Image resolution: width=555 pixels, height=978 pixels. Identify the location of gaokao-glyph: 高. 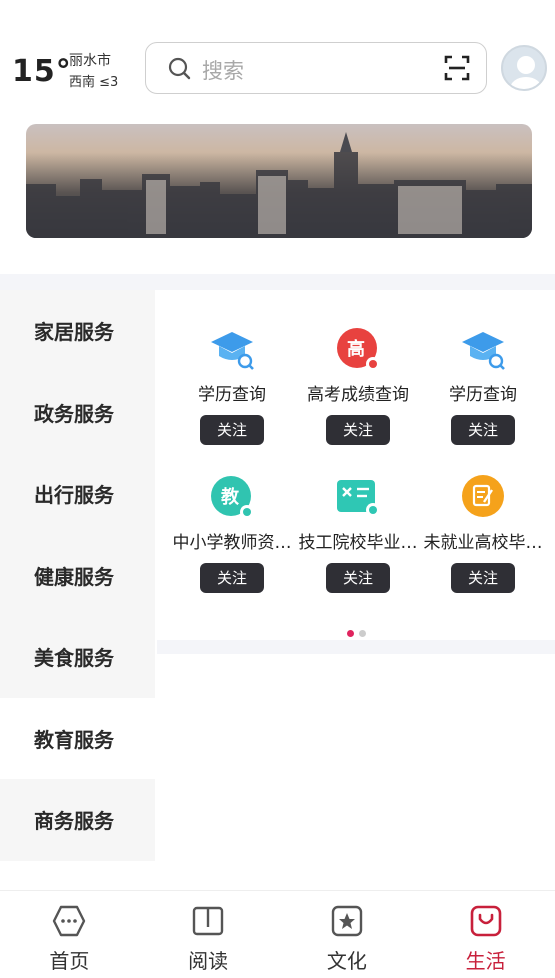
(356, 349).